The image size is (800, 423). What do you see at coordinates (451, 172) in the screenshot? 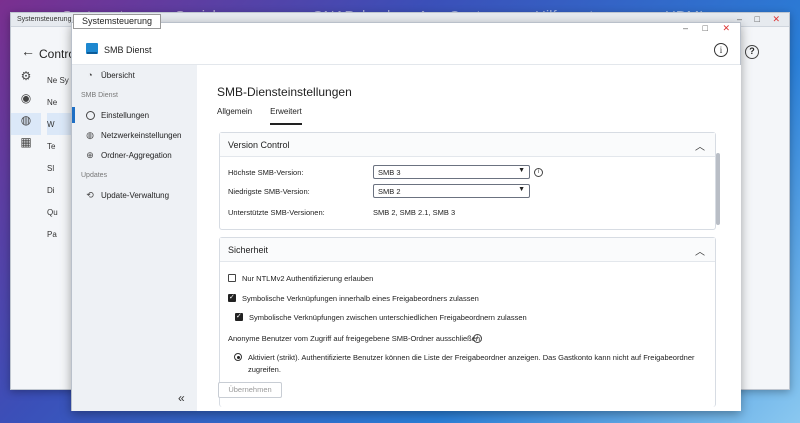
I see `max-version-select: SMB 3 ▼` at bounding box center [451, 172].